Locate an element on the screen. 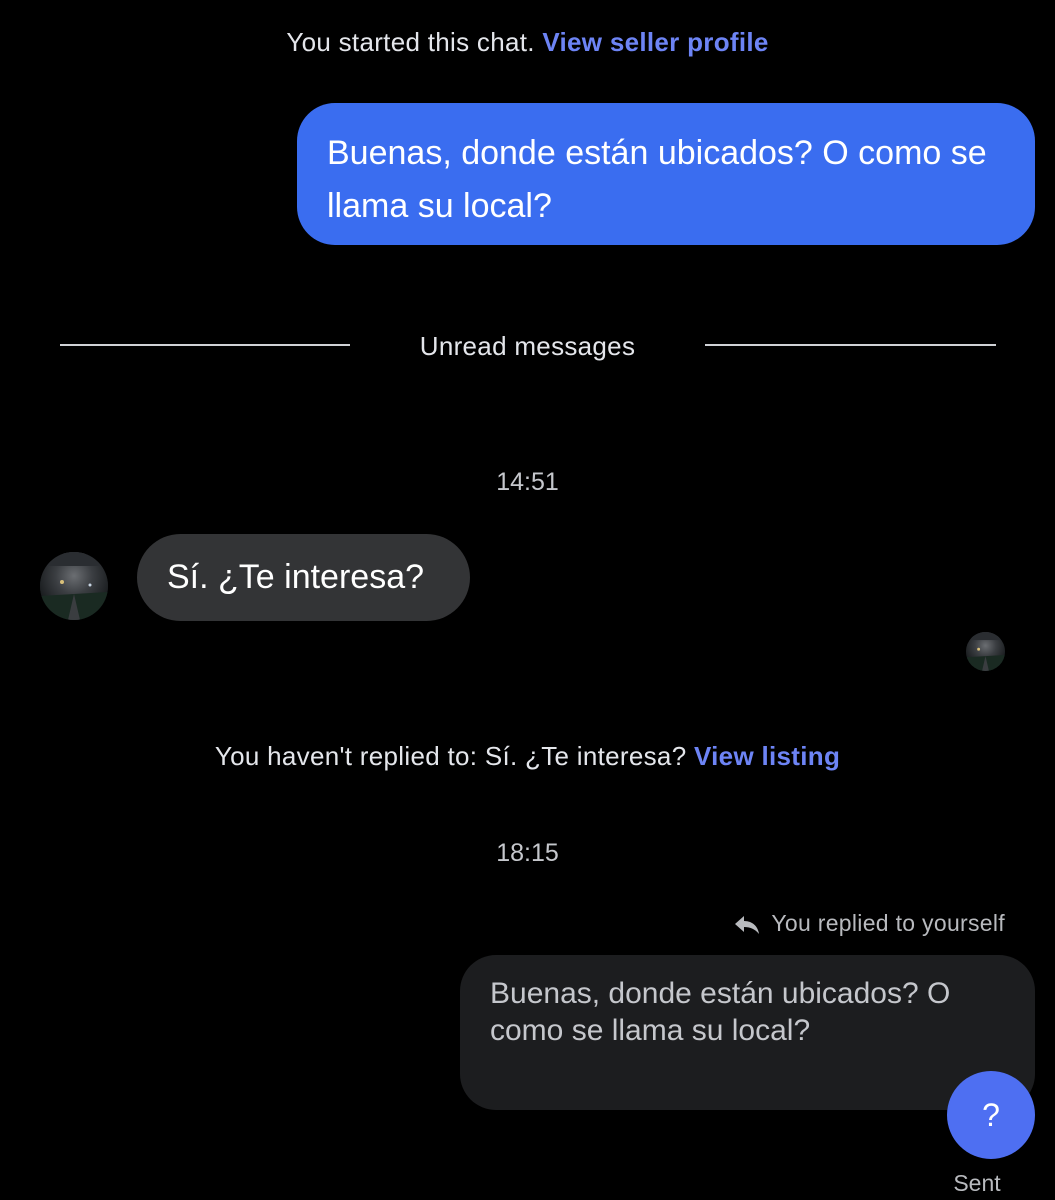 Image resolution: width=1055 pixels, height=1200 pixels. message-status: Sent is located at coordinates (977, 1183).